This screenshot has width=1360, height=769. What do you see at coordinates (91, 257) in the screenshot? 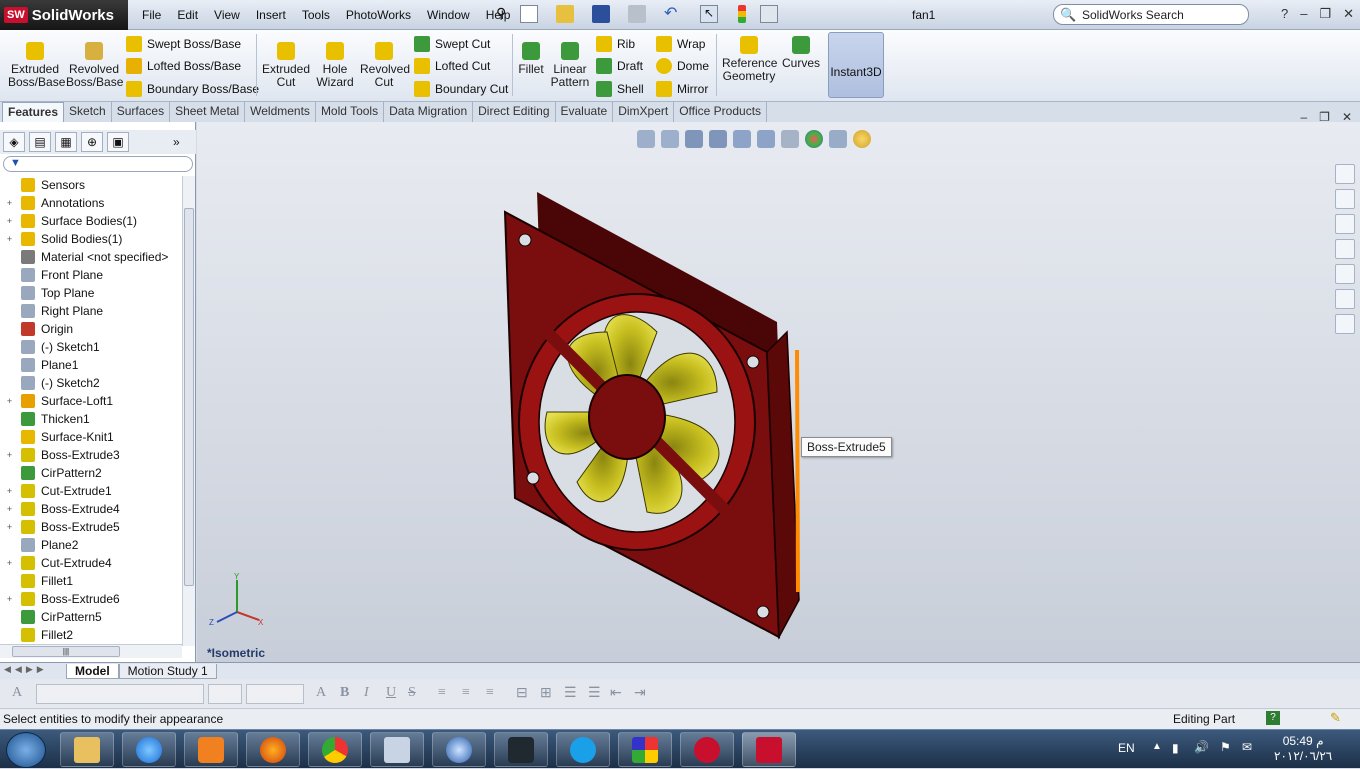
I see `tree-item: Material <not specified>` at bounding box center [91, 257].